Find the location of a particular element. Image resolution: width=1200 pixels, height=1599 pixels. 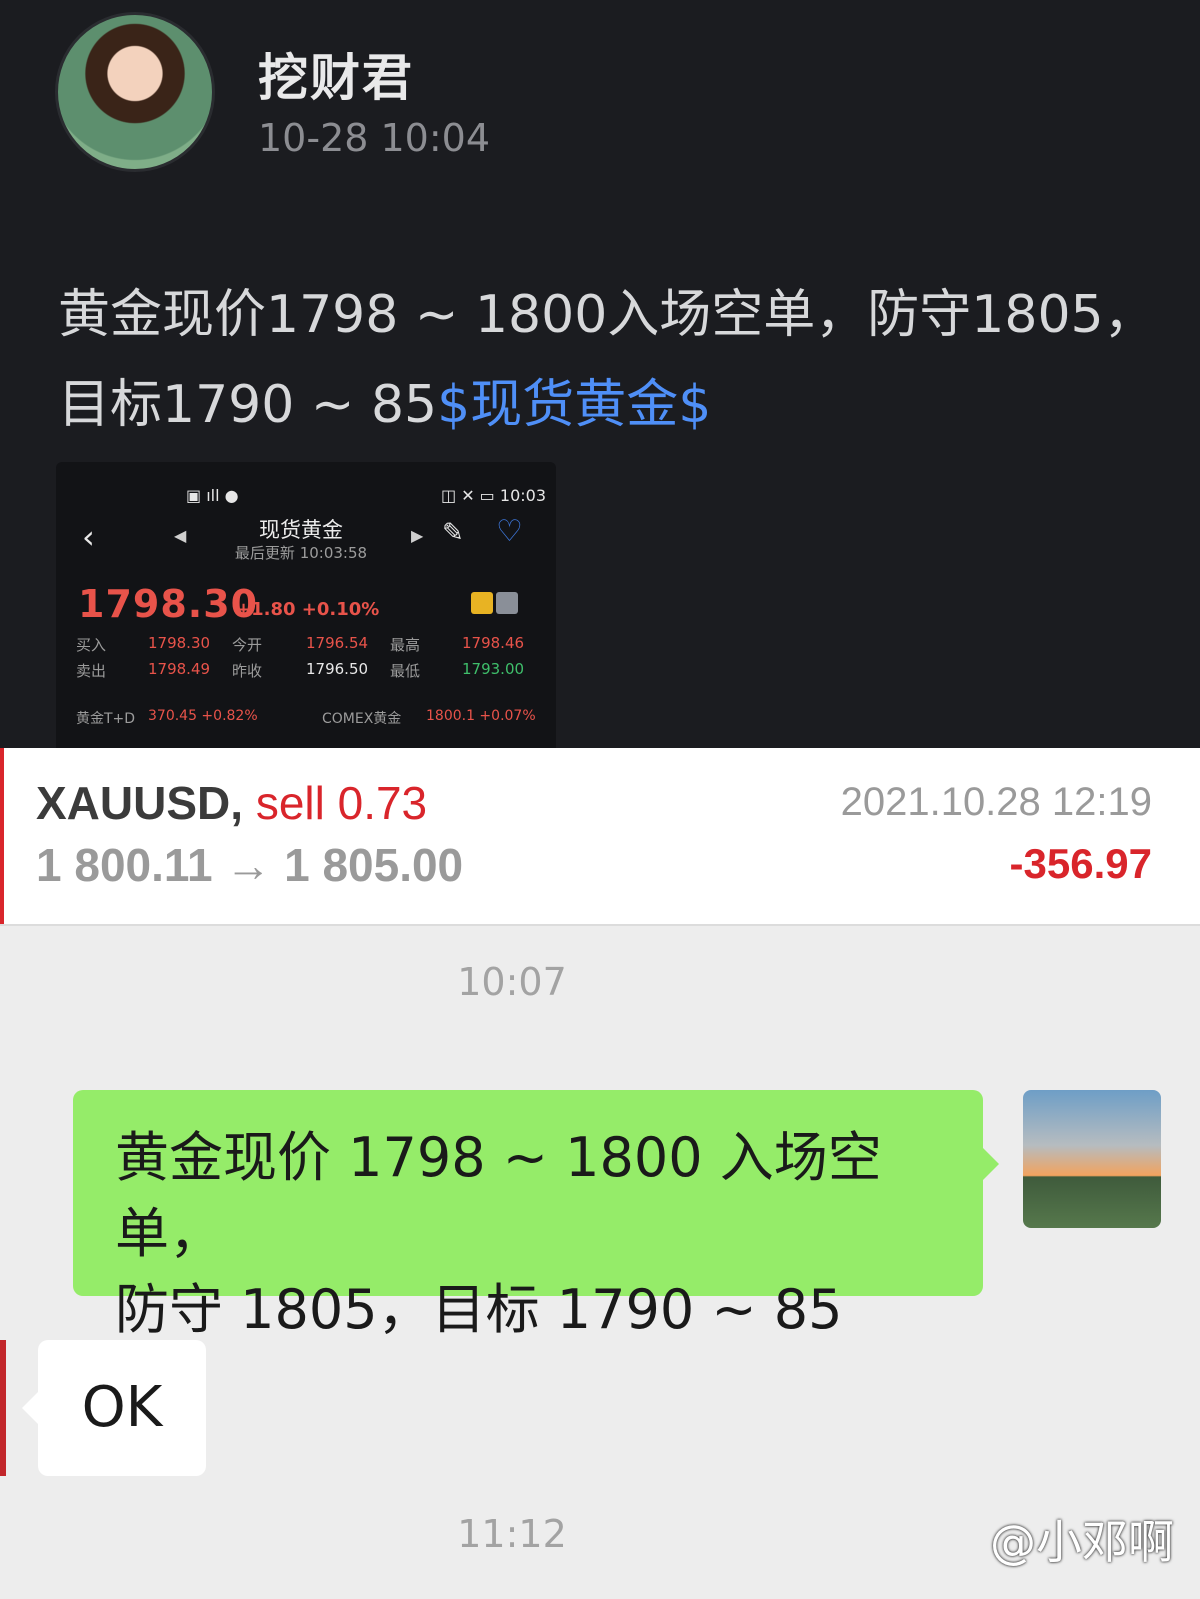

bid-label: 买入 is located at coordinates (91, 645).